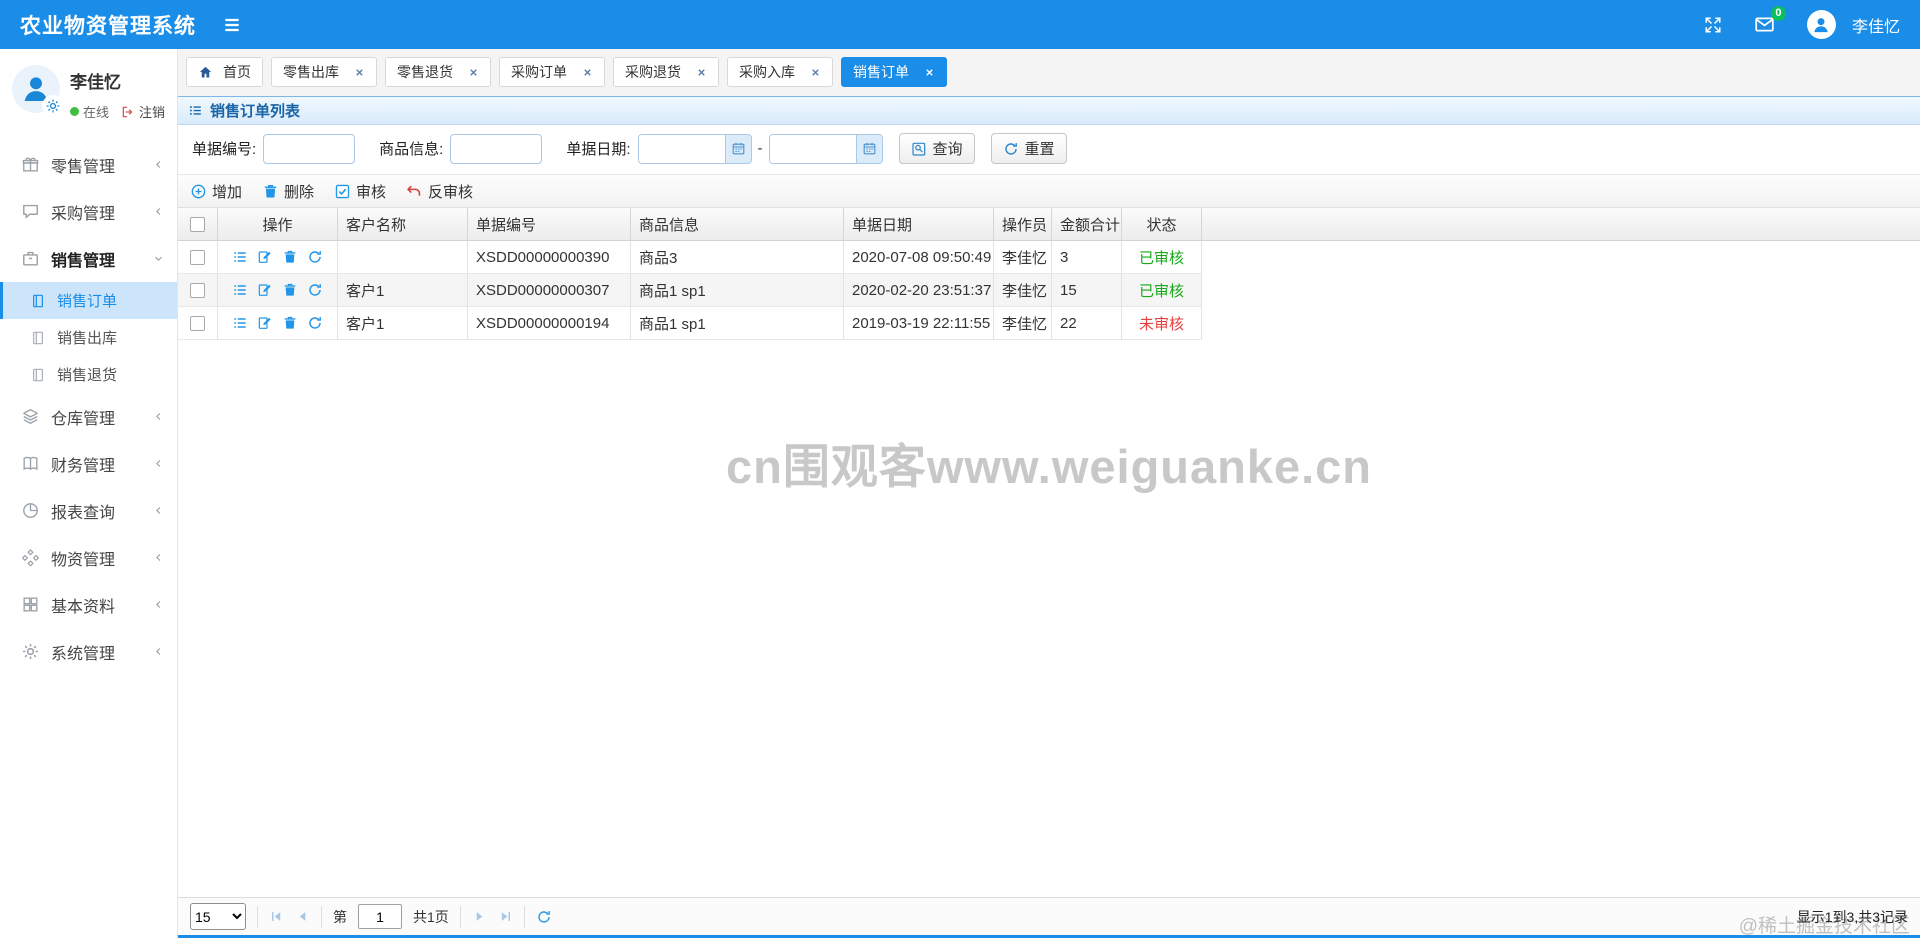  Describe the element at coordinates (737, 323) in the screenshot. I see `cell-product: 商品1 sp1` at that location.